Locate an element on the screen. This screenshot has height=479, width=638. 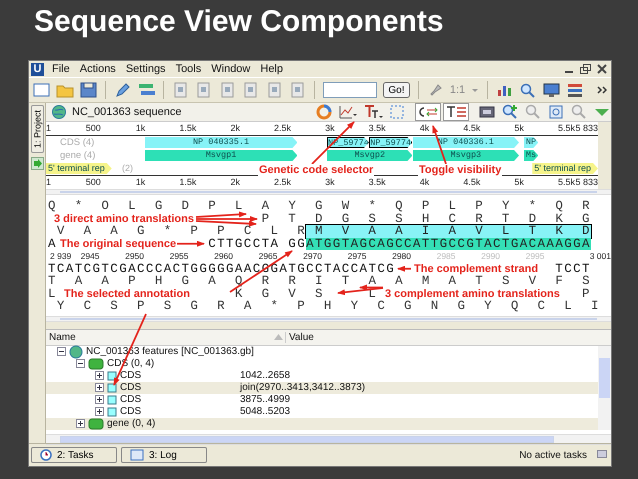
translation-toggle-icon is located at coordinates (456, 112).